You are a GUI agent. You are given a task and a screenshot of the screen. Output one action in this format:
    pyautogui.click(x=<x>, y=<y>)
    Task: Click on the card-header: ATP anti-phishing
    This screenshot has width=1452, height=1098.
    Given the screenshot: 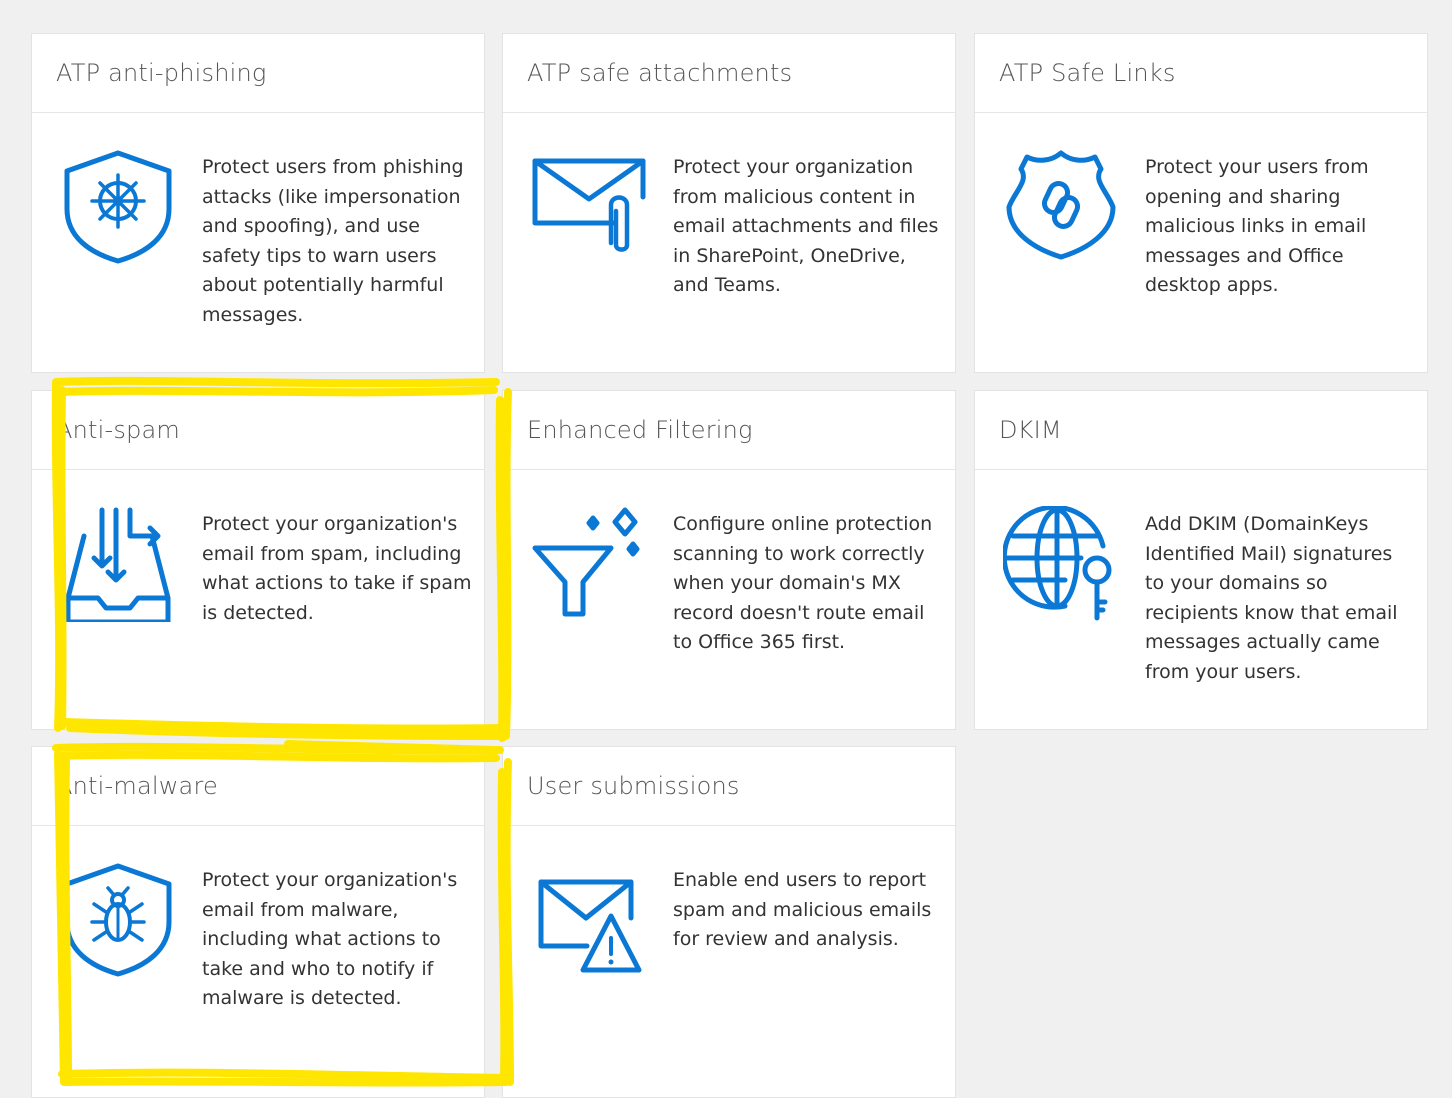 What is the action you would take?
    pyautogui.click(x=258, y=73)
    